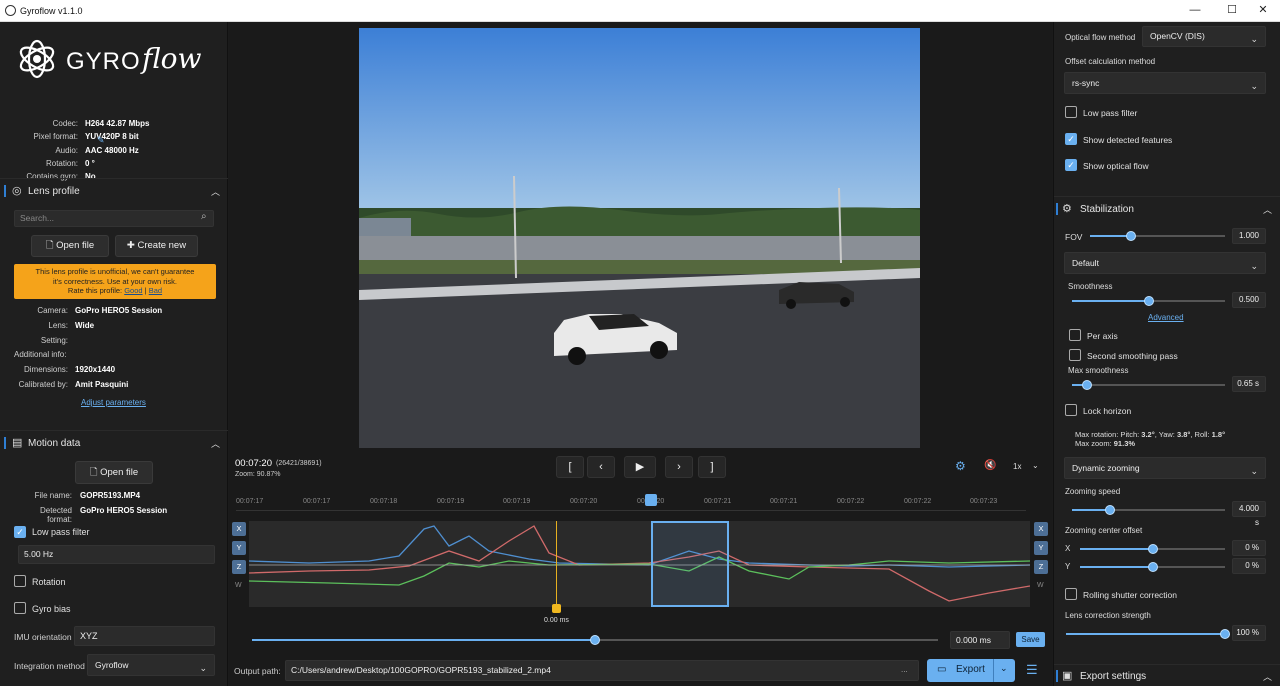 The width and height of the screenshot is (1280, 686). What do you see at coordinates (1167, 208) in the screenshot?
I see `stabilization-header: ⚙ Stabilization ︿` at bounding box center [1167, 208].